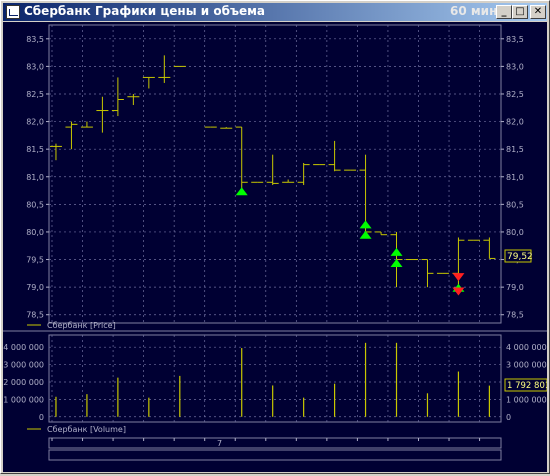  Describe the element at coordinates (35, 39) in the screenshot. I see `price-tick-label-left: 83,5` at that location.